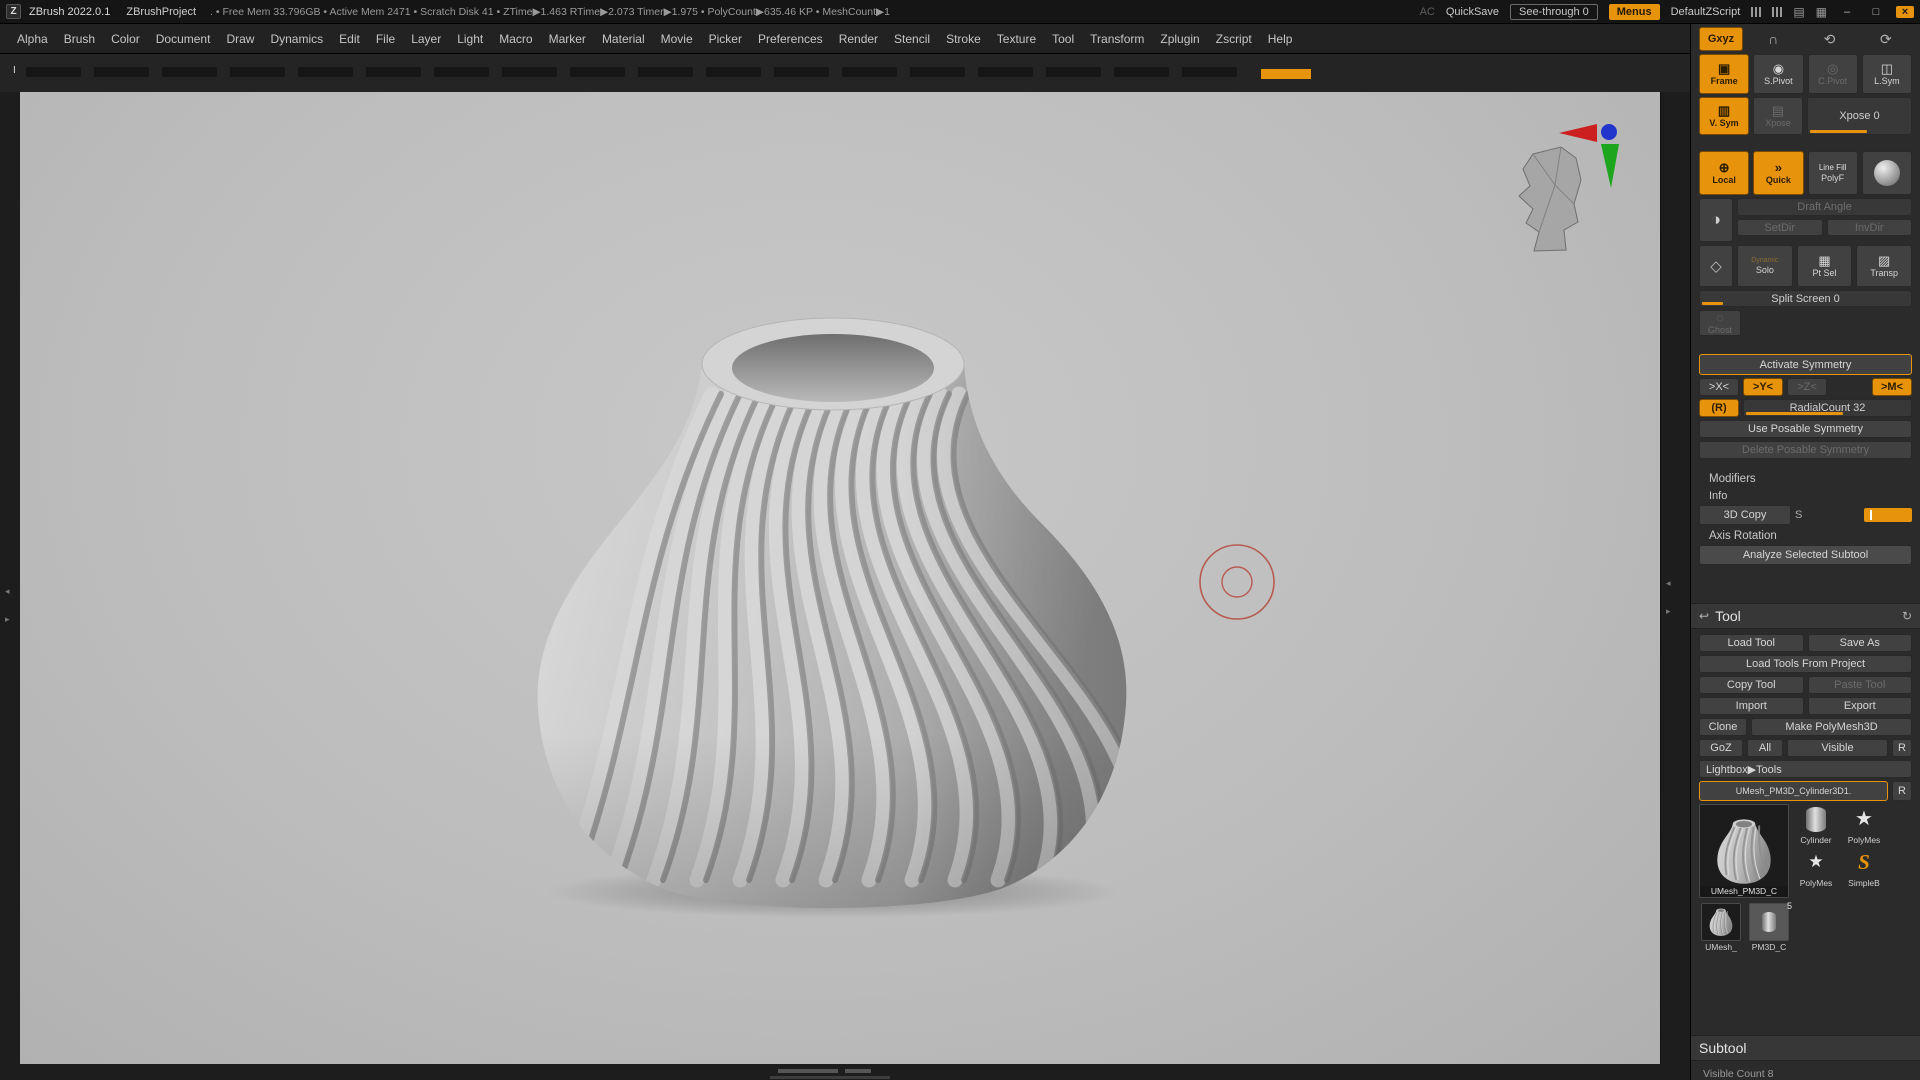 The image size is (1920, 1080). Describe the element at coordinates (1778, 74) in the screenshot. I see `set-pivot-button: ◉ S.Pivot` at that location.